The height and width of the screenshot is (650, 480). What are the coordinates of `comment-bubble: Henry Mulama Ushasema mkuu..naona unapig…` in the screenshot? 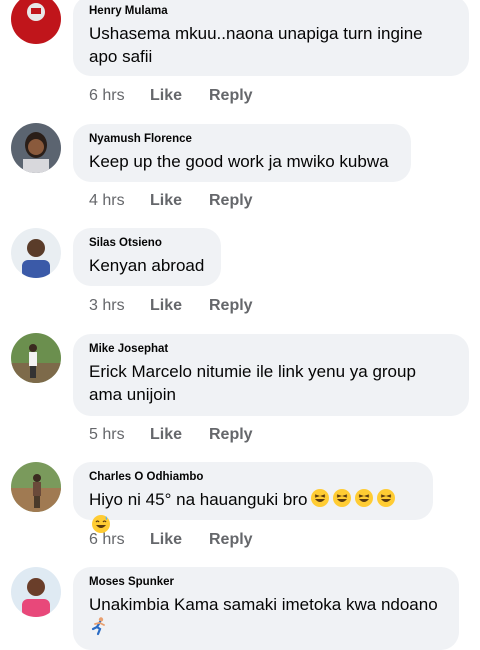 It's located at (271, 38).